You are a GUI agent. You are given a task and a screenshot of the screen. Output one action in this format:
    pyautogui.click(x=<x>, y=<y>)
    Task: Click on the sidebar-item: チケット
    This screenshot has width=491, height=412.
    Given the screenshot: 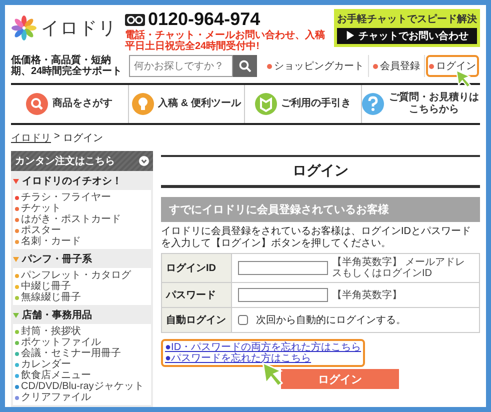 What is the action you would take?
    pyautogui.click(x=82, y=208)
    